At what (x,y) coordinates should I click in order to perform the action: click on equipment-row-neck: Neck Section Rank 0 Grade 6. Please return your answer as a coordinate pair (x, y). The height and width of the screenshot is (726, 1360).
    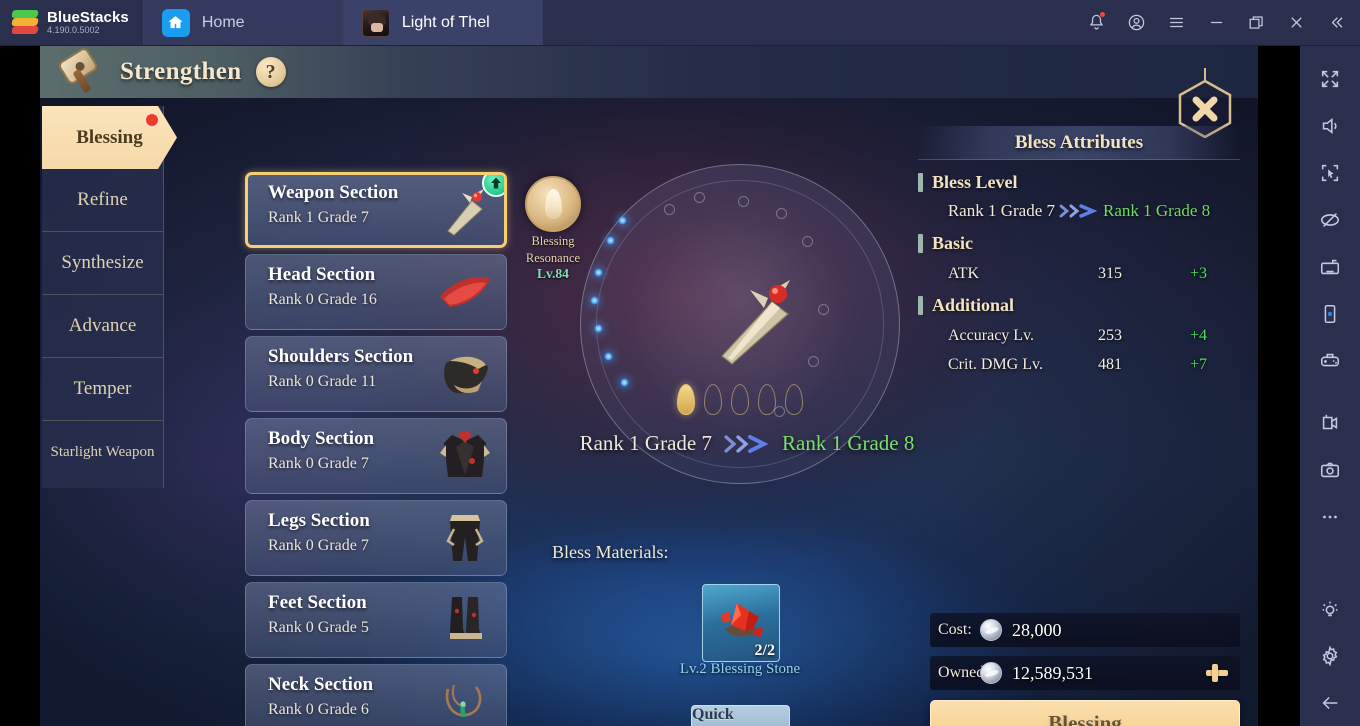
    Looking at the image, I should click on (376, 695).